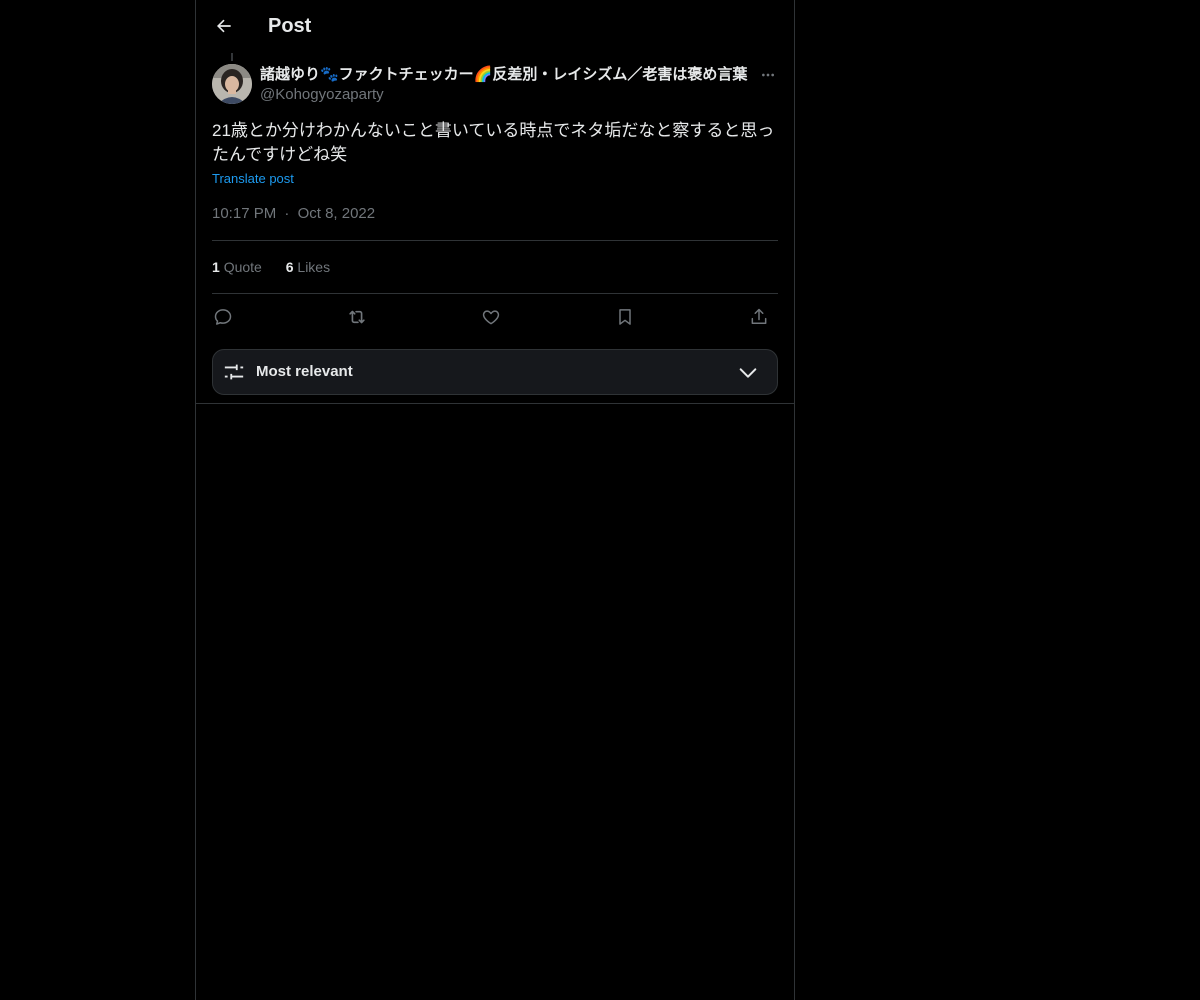 This screenshot has width=1200, height=1000. I want to click on quotes-stat: 1 Quote, so click(237, 267).